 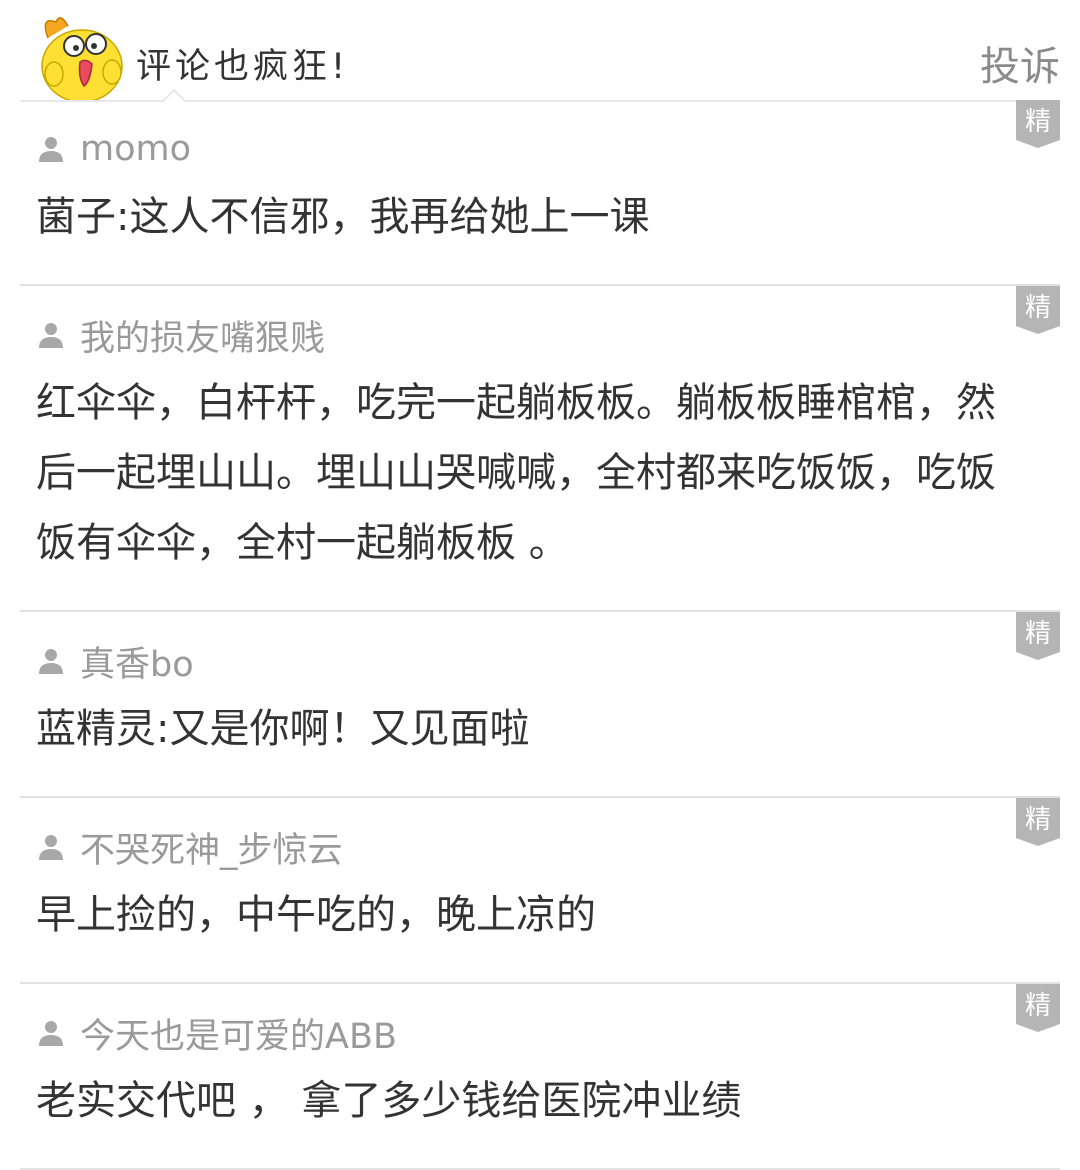 I want to click on header-title: 评论也疯狂!, so click(x=243, y=67).